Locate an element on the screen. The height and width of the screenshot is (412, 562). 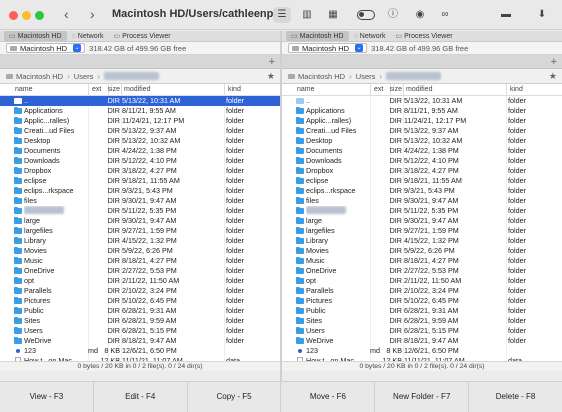
edit-button: Edit - F4 is located at coordinates (141, 397).